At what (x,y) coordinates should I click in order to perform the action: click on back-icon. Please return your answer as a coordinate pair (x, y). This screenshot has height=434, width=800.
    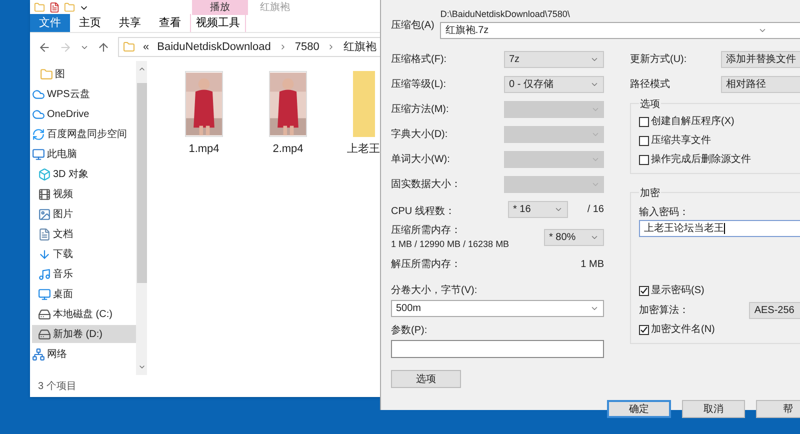
    Looking at the image, I should click on (44, 47).